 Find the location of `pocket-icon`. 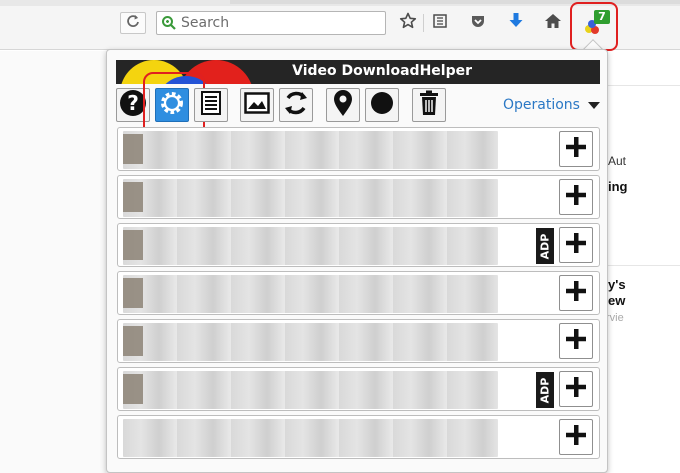

pocket-icon is located at coordinates (478, 23).